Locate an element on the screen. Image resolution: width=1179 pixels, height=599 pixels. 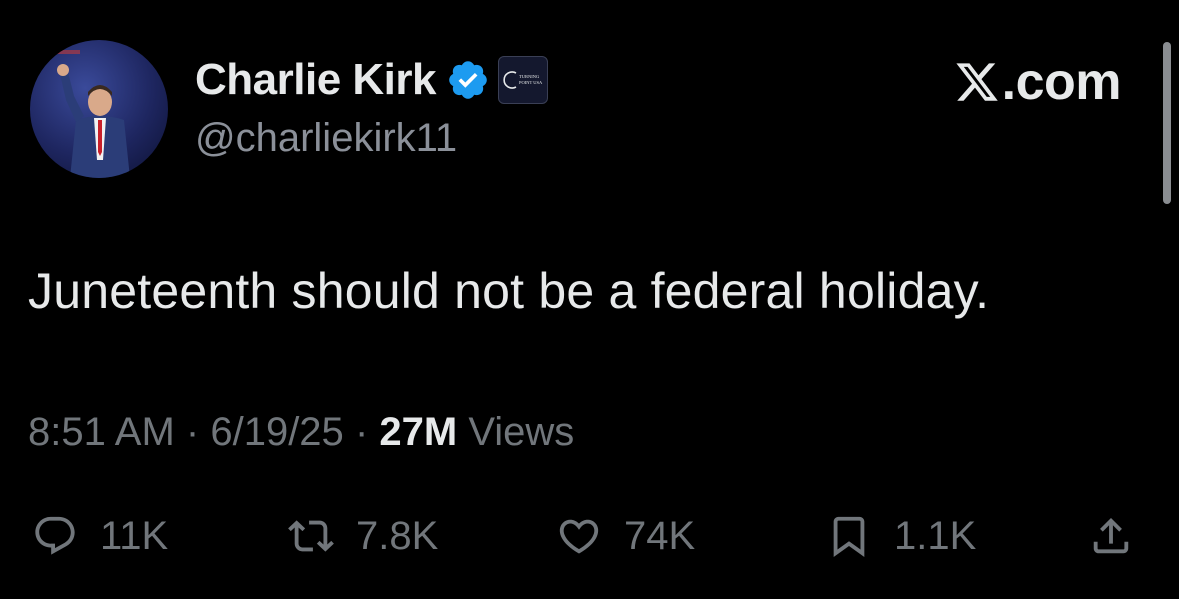
tweet-meta: 8:51 AM · 6/19/25 · 27M Views is located at coordinates (301, 432).